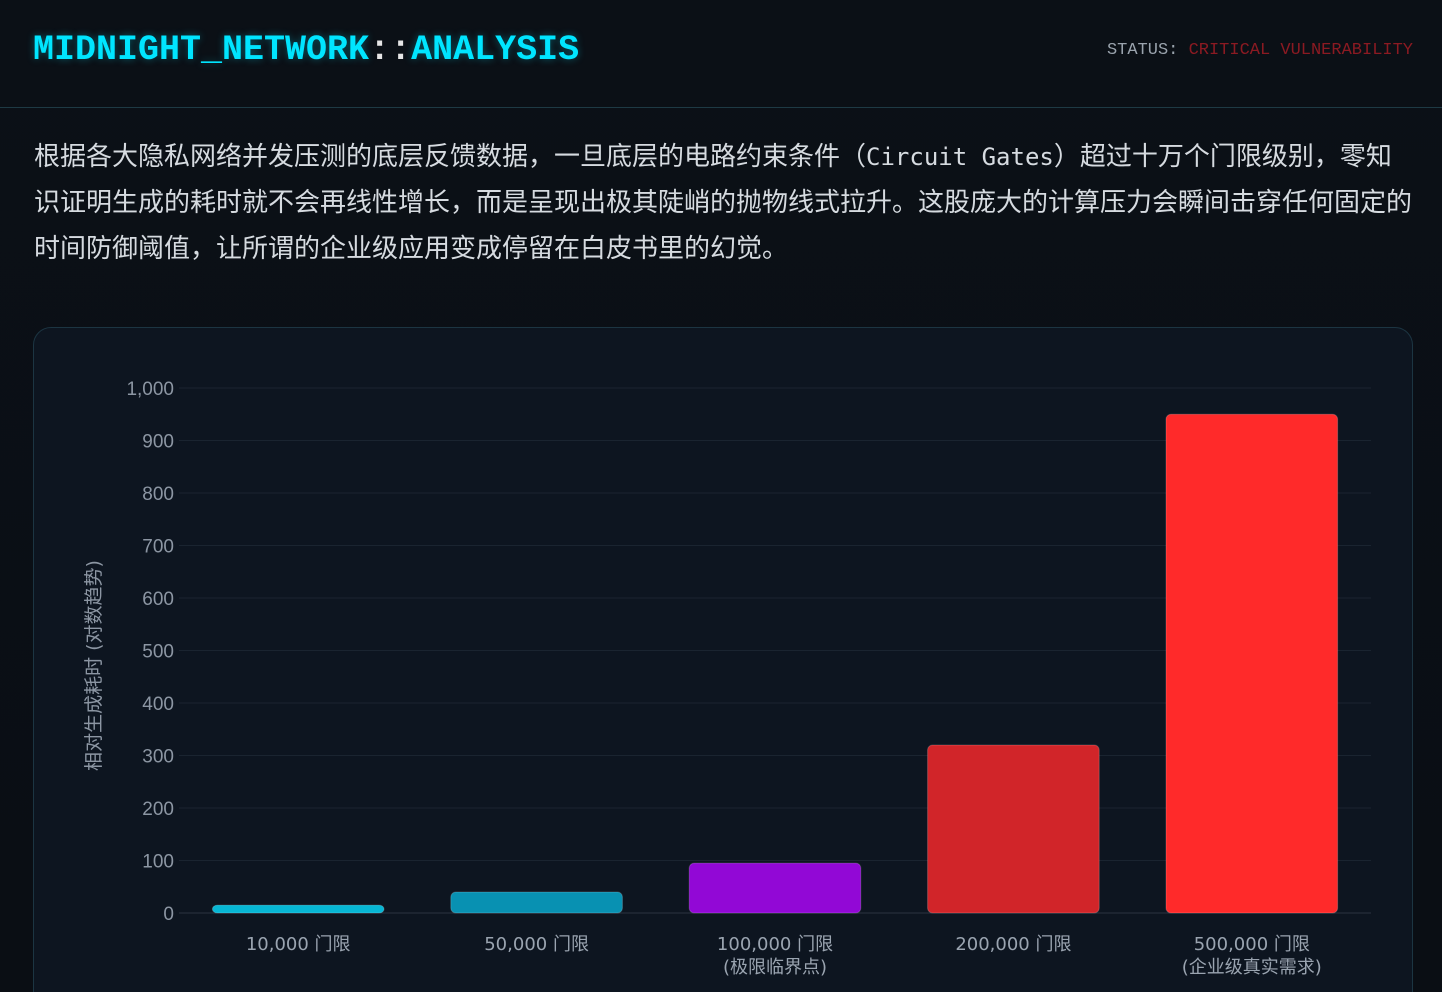  Describe the element at coordinates (158, 704) in the screenshot. I see `y-tick-label: 400` at that location.